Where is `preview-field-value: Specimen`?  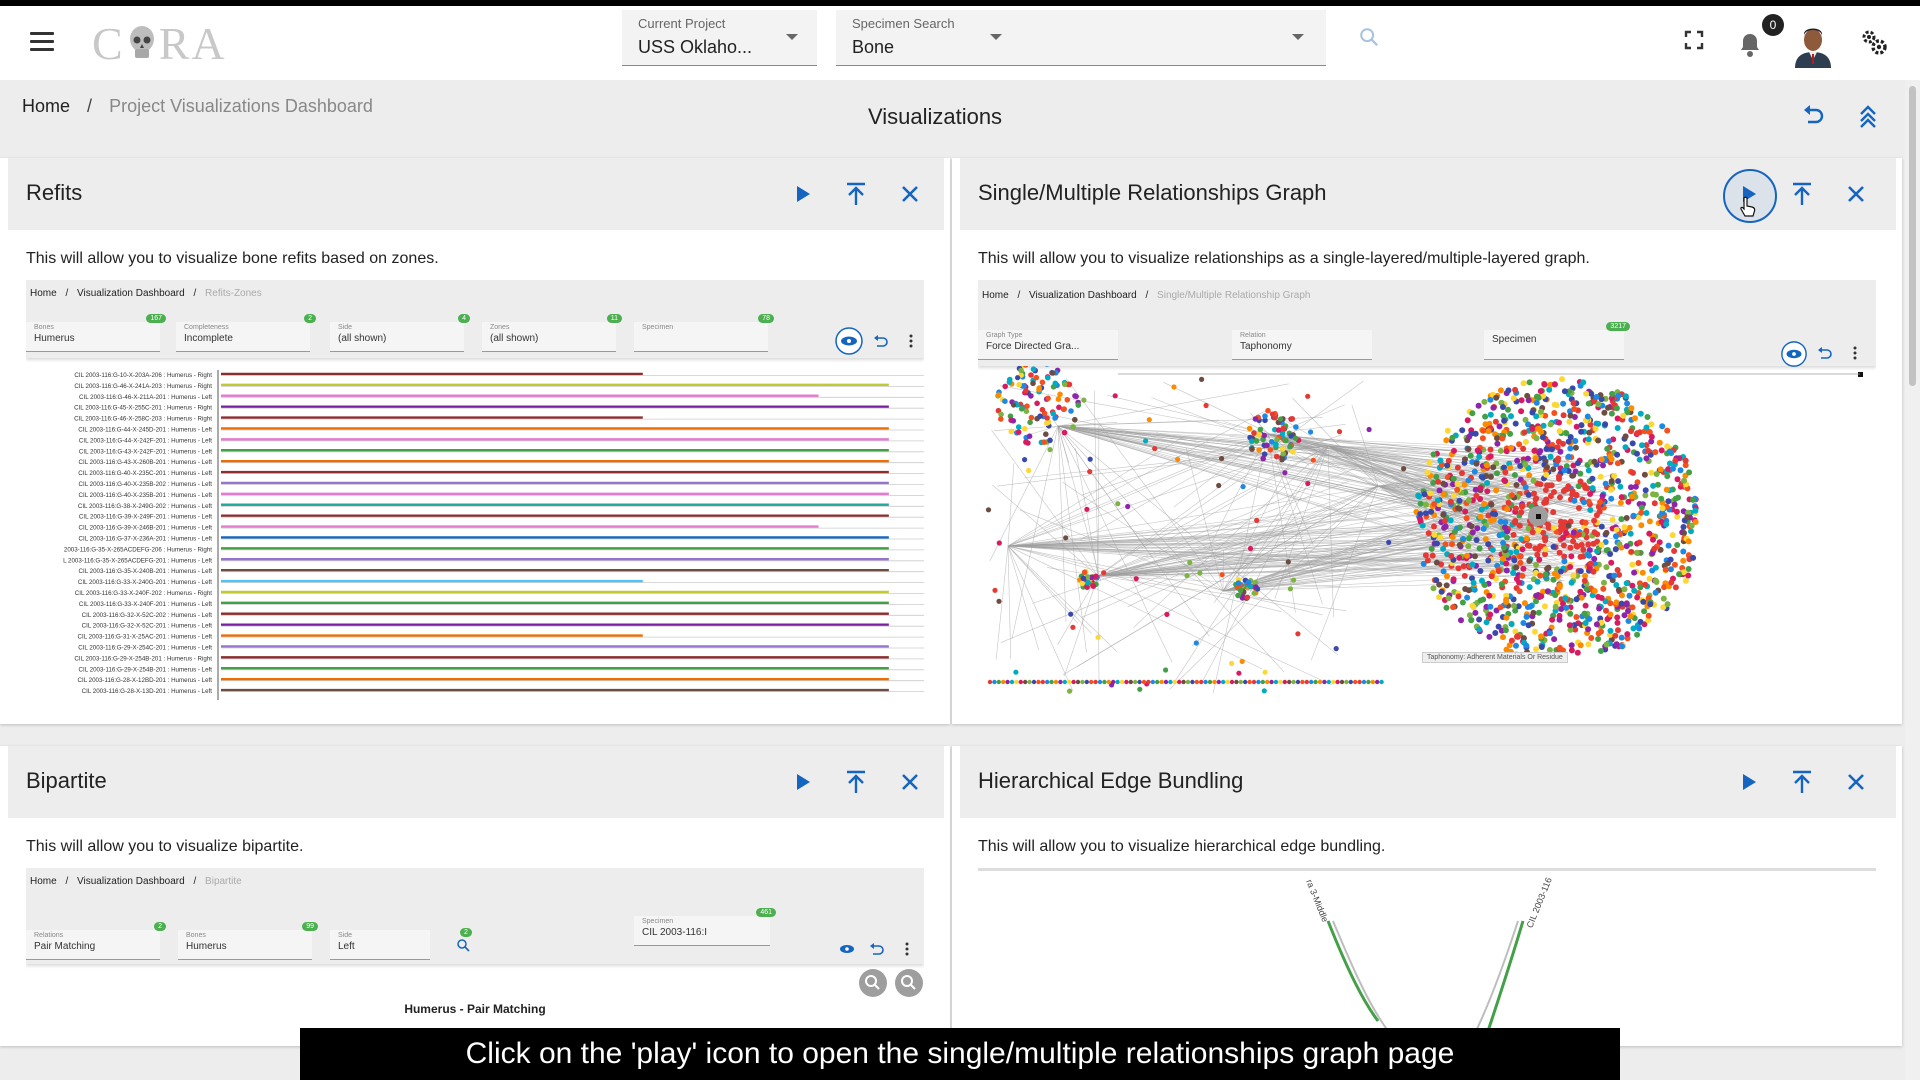
preview-field-value: Specimen is located at coordinates (1514, 339).